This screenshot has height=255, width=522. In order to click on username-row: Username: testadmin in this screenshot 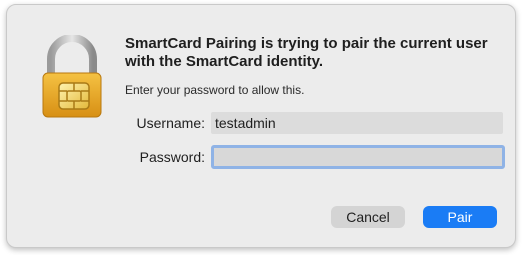, I will do `click(310, 123)`.